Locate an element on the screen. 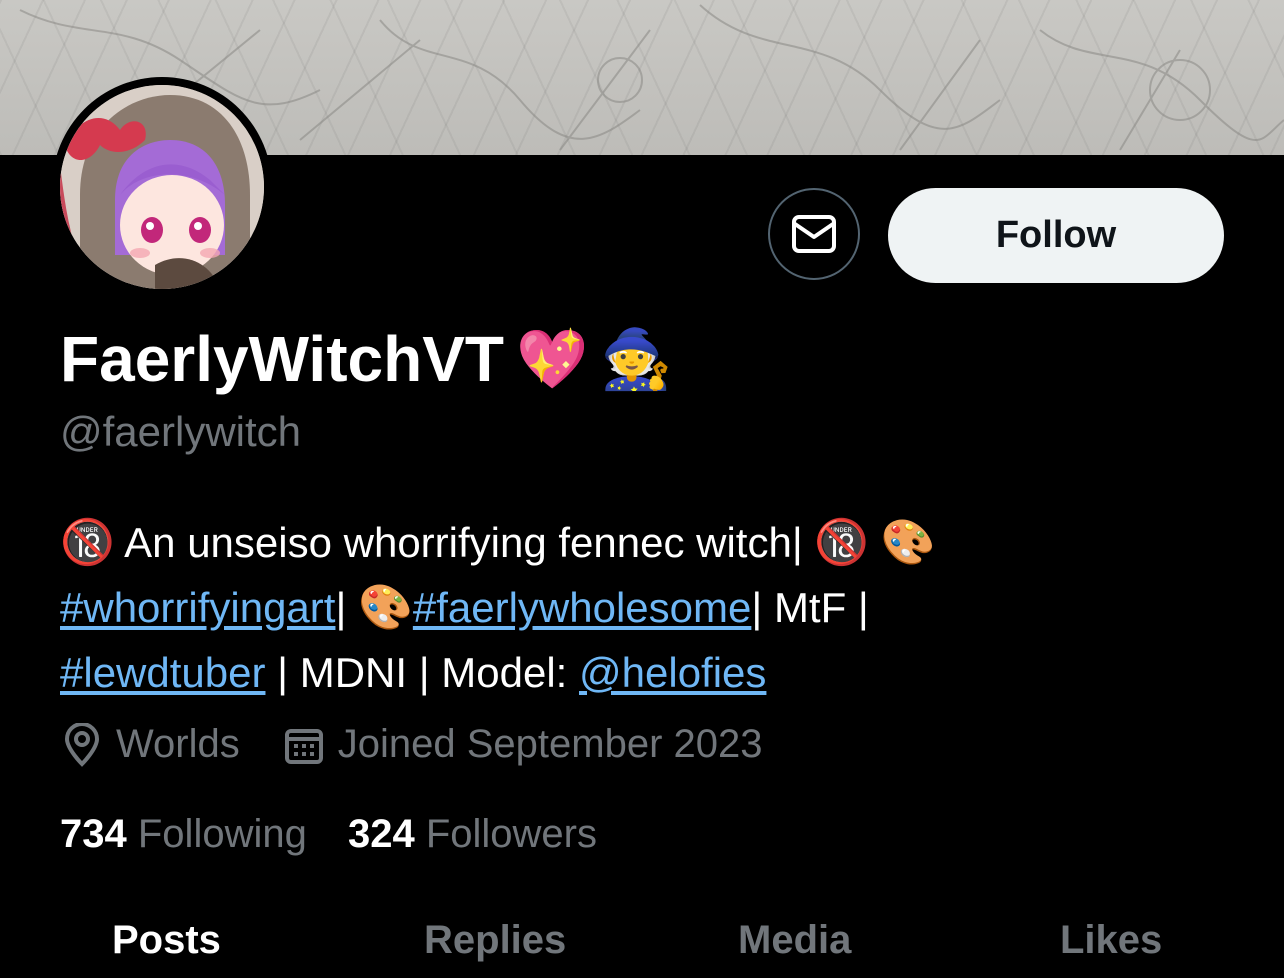  followers-link: 324 Followers is located at coordinates (472, 834).